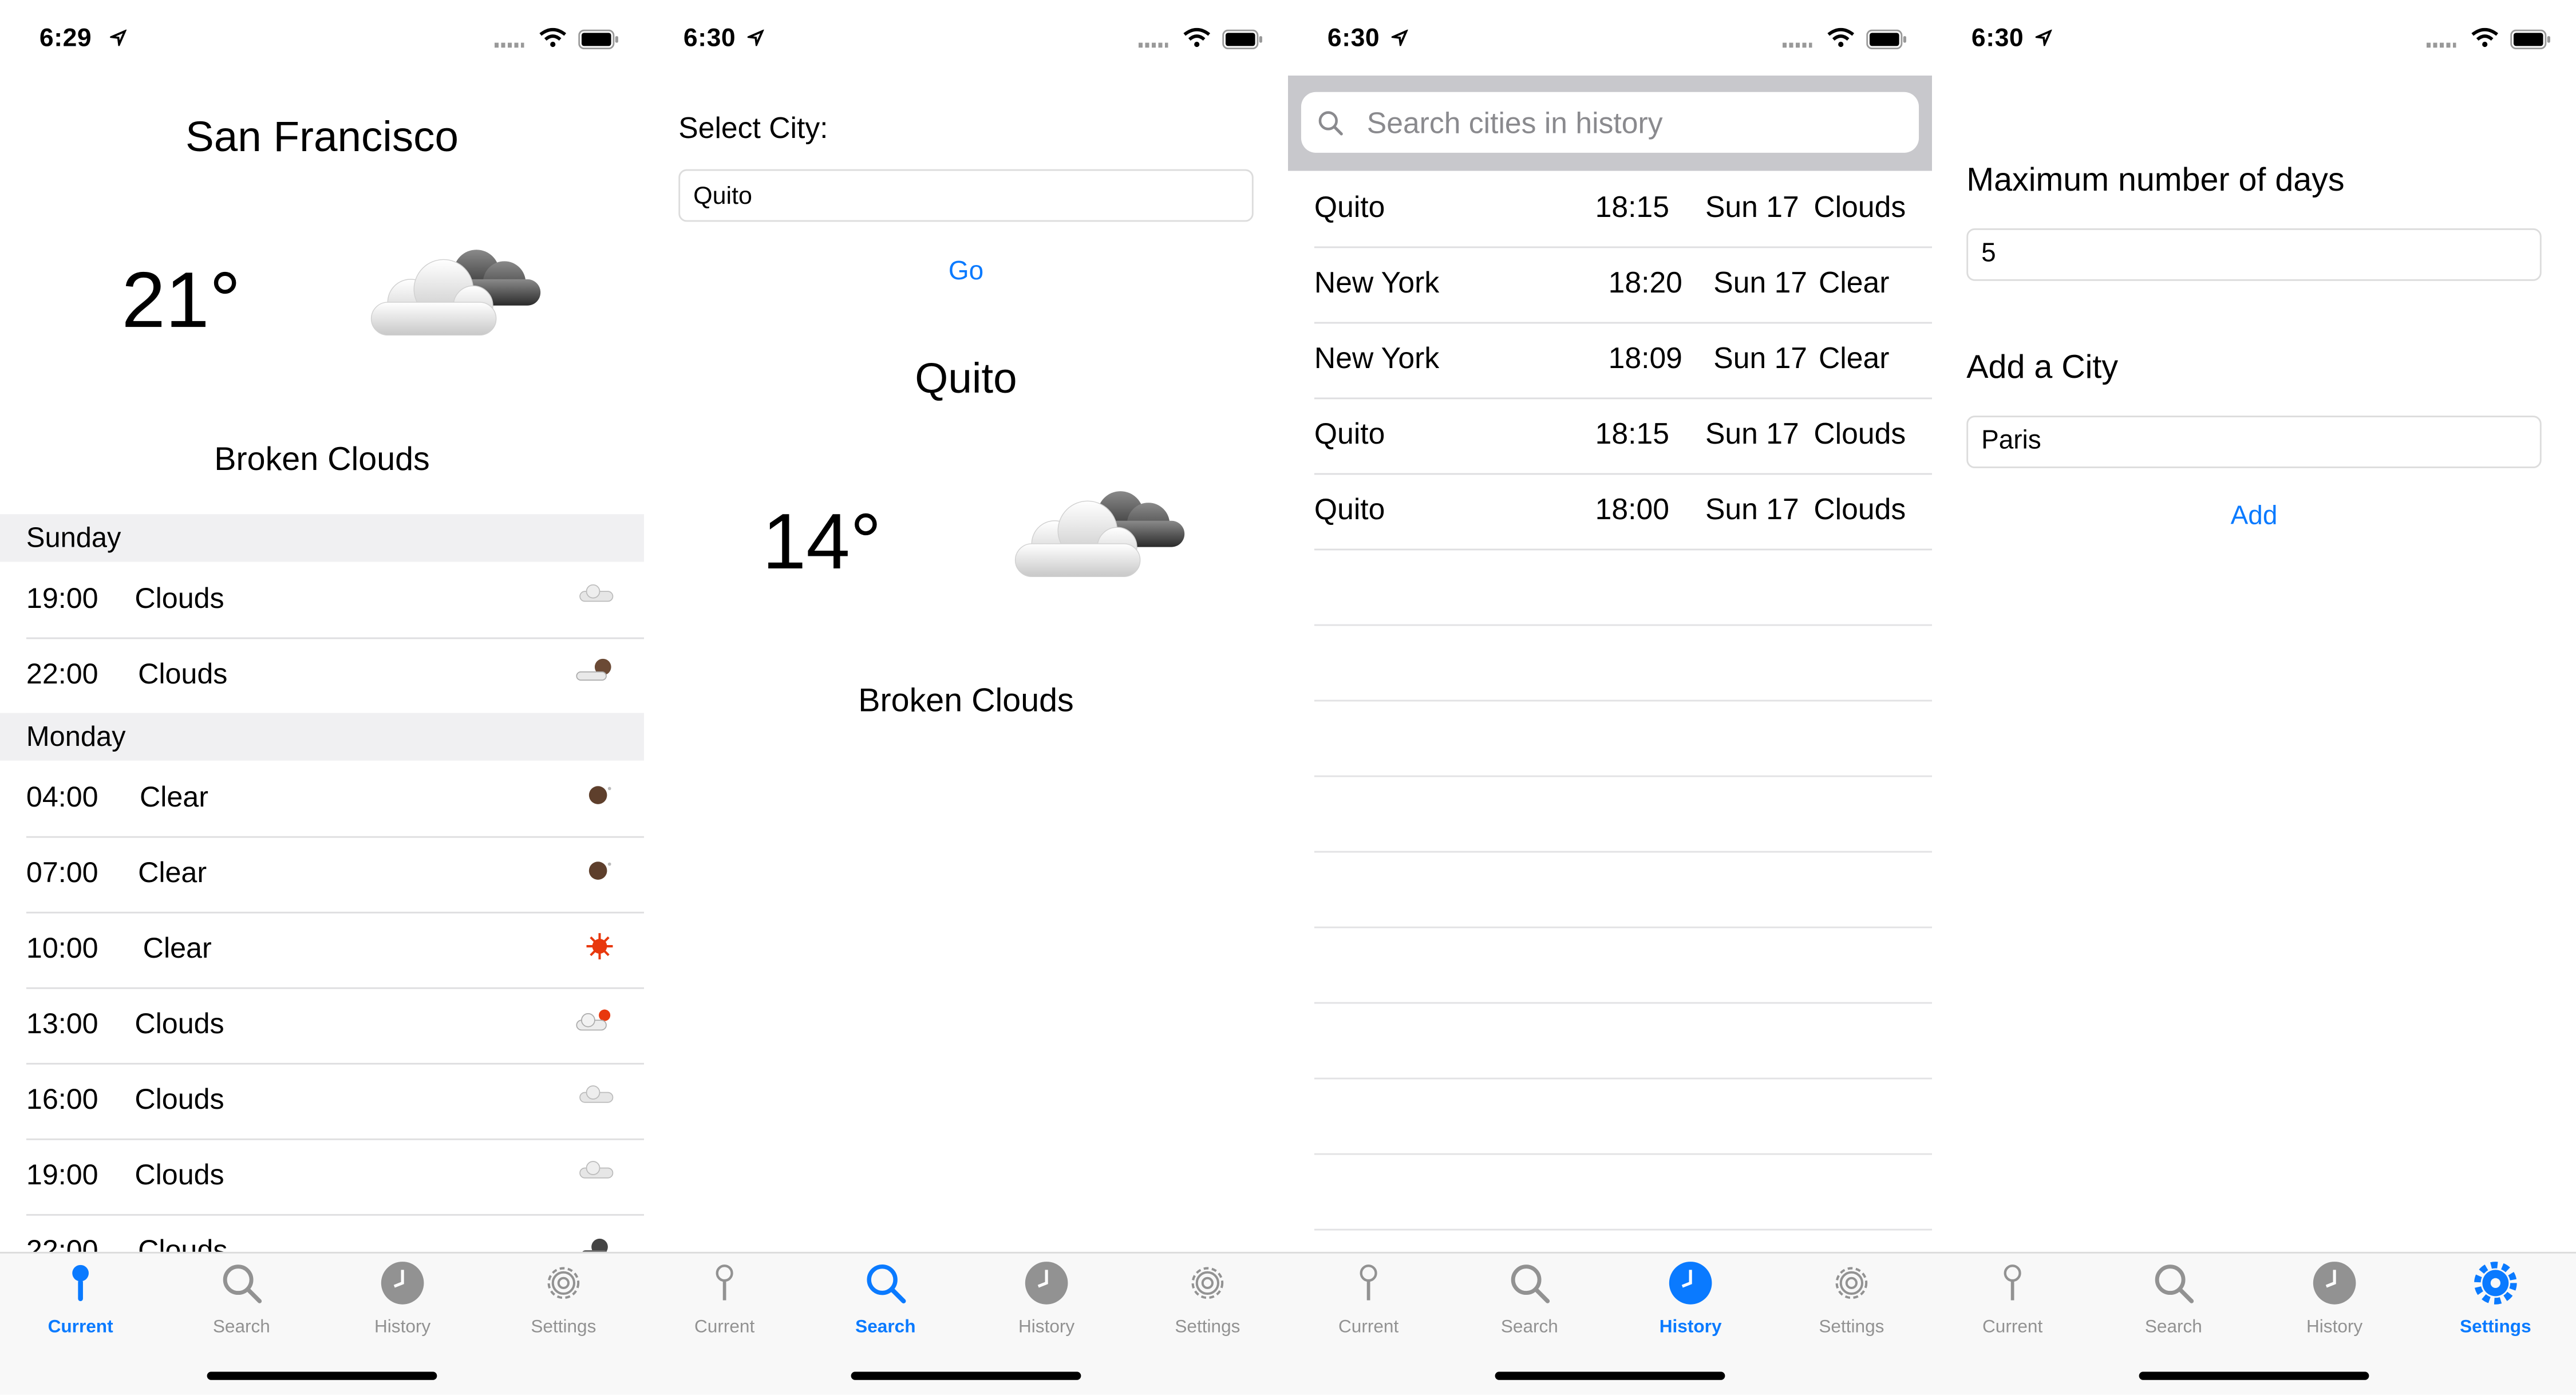 This screenshot has height=1395, width=2576. I want to click on max-days-field, so click(2254, 255).